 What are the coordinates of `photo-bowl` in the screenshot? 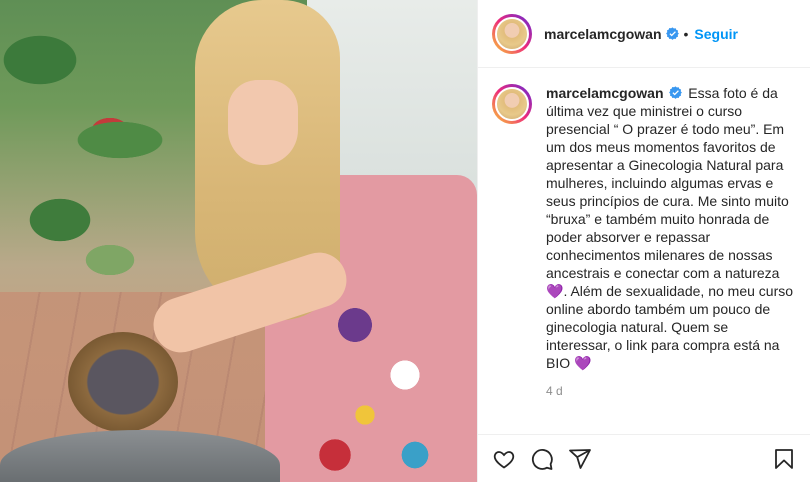 It's located at (123, 382).